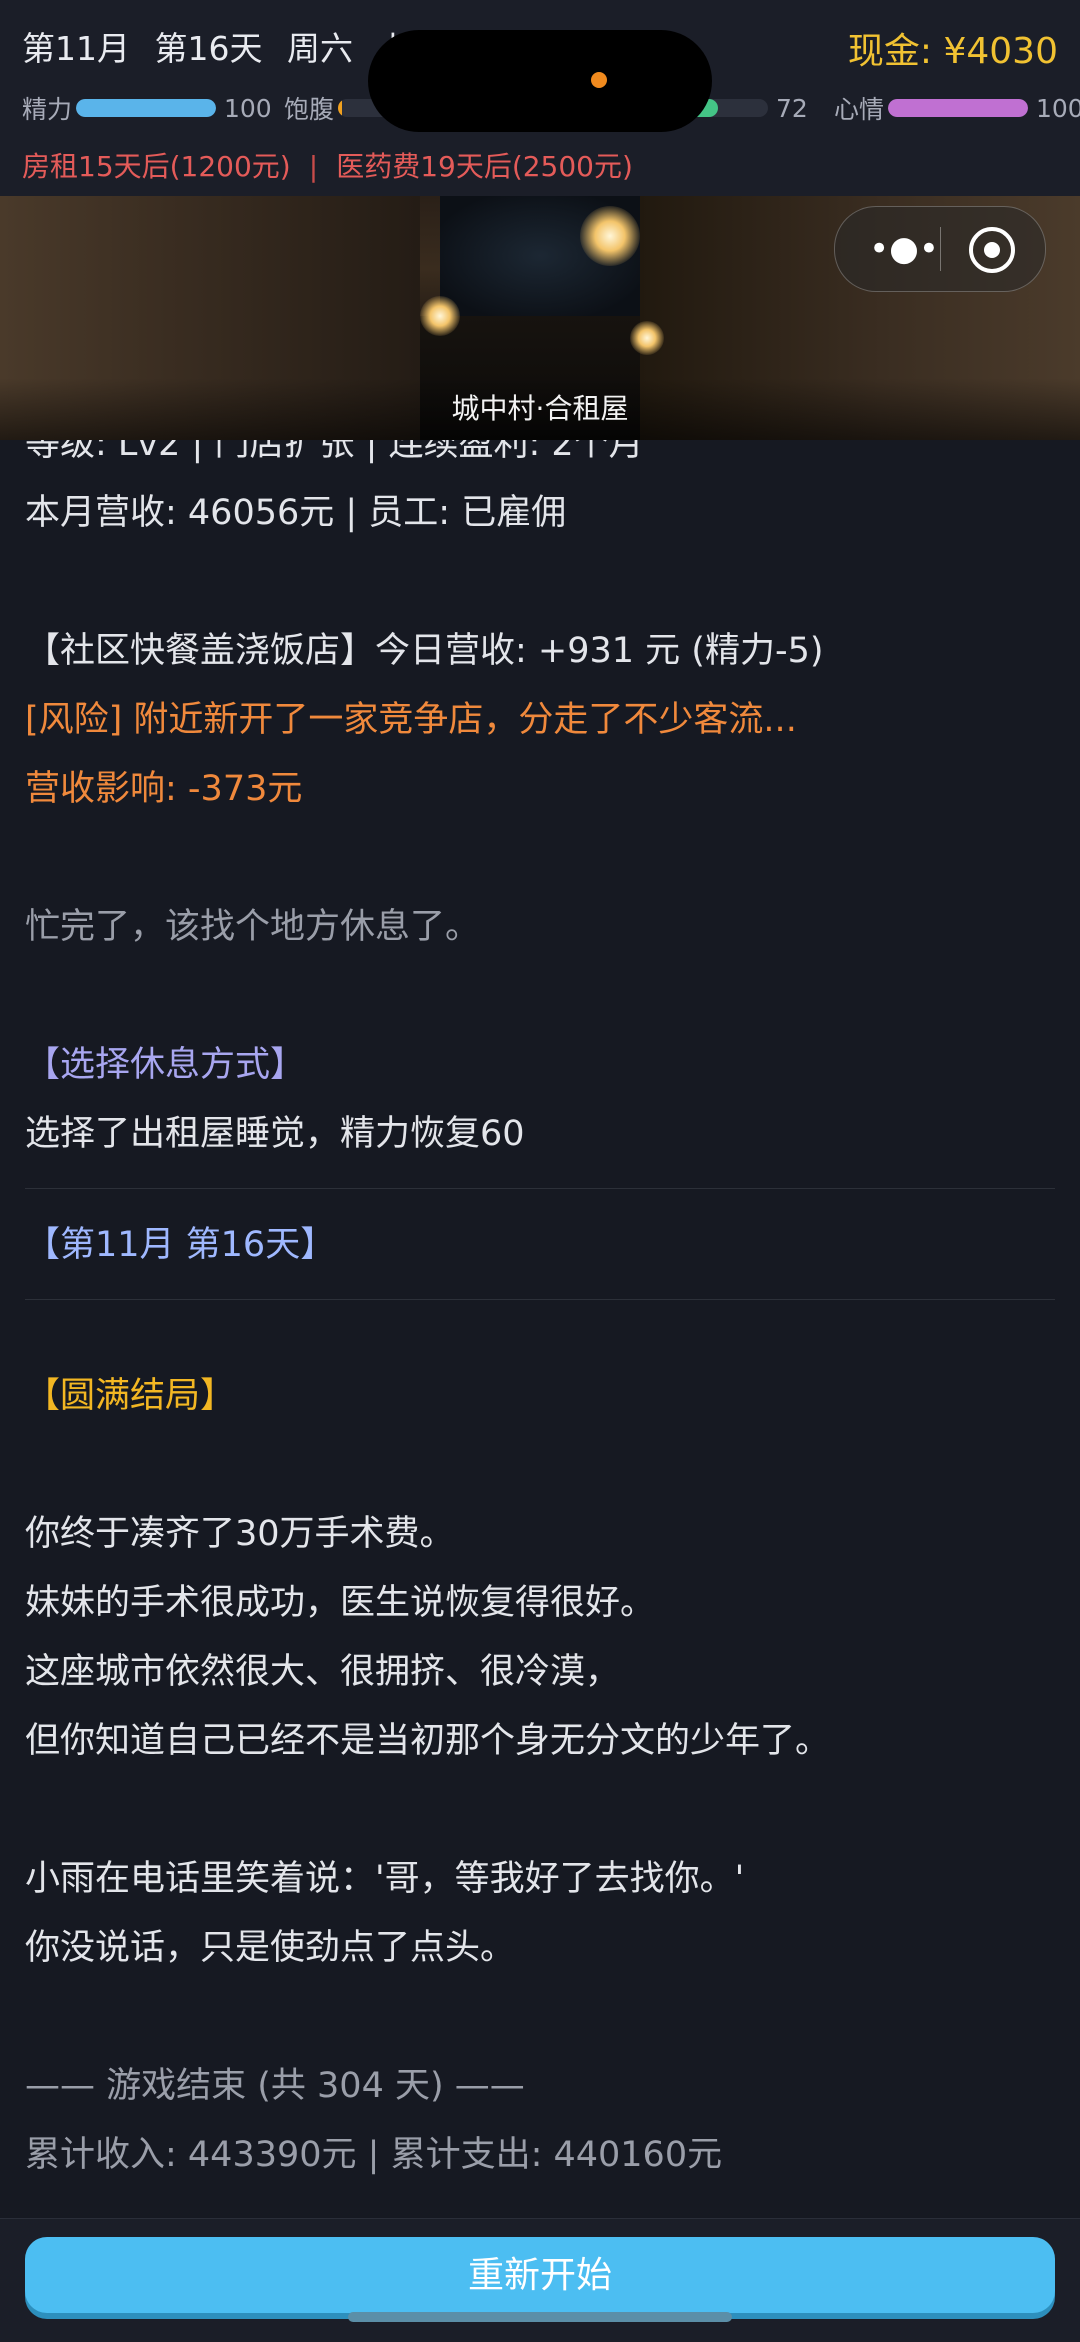 The image size is (1080, 2342). Describe the element at coordinates (484, 166) in the screenshot. I see `medical-warning: 医药费19天后(2500元)` at that location.